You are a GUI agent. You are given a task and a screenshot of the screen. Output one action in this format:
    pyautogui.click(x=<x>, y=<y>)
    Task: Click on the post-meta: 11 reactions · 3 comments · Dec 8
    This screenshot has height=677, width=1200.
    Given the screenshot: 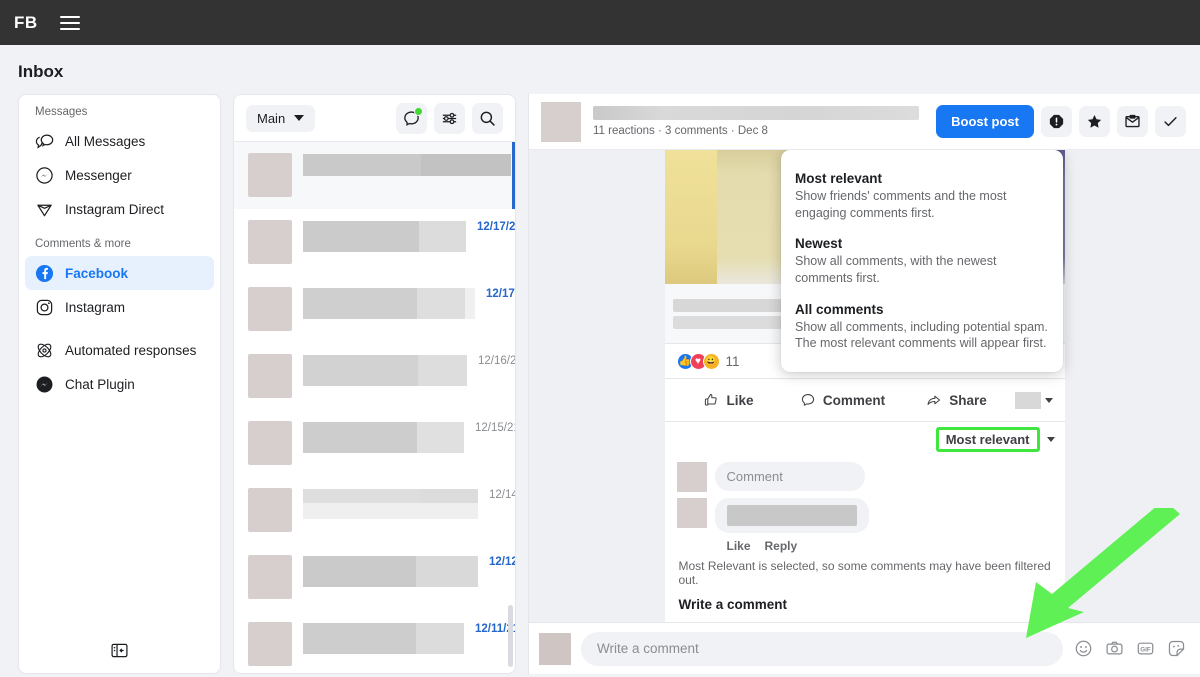 What is the action you would take?
    pyautogui.click(x=680, y=131)
    